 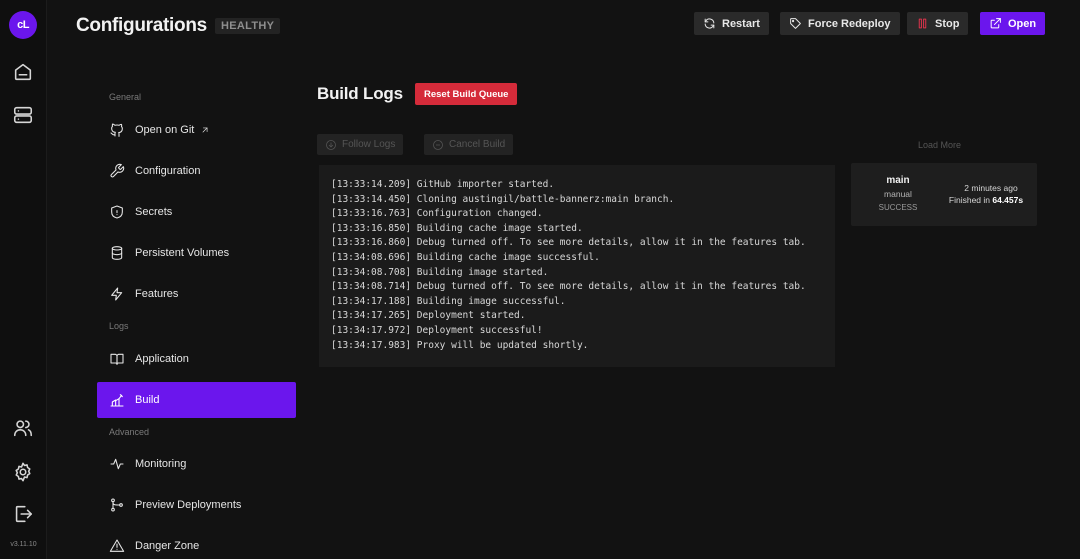 I want to click on cancel-build-label: Cancel Build, so click(x=477, y=144).